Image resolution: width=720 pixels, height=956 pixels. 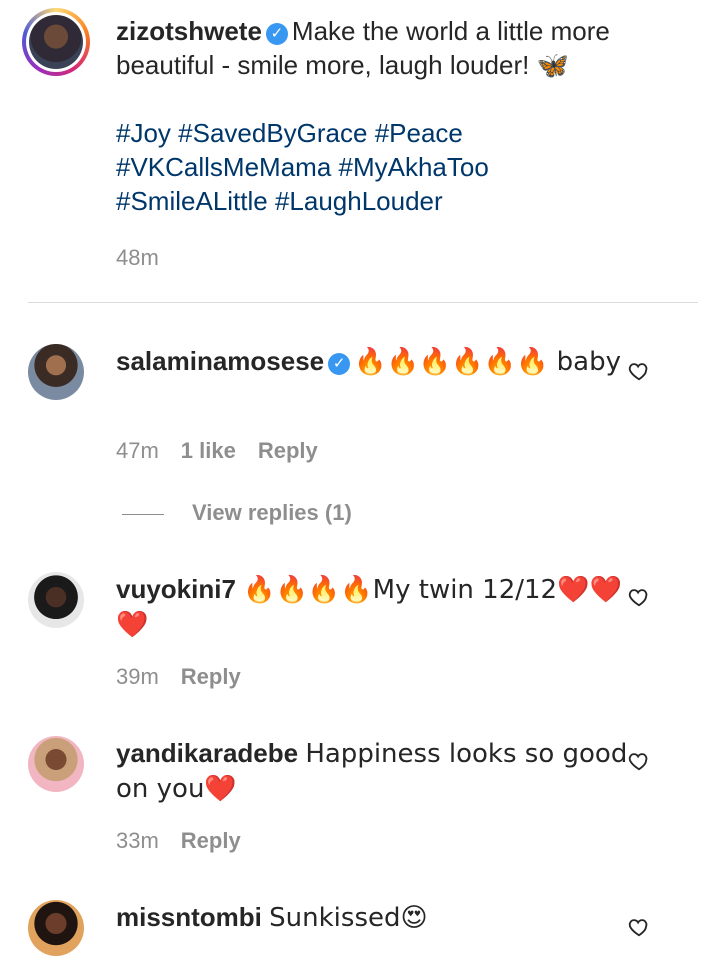 I want to click on comment-3-meta: 33m Reply, so click(x=189, y=841).